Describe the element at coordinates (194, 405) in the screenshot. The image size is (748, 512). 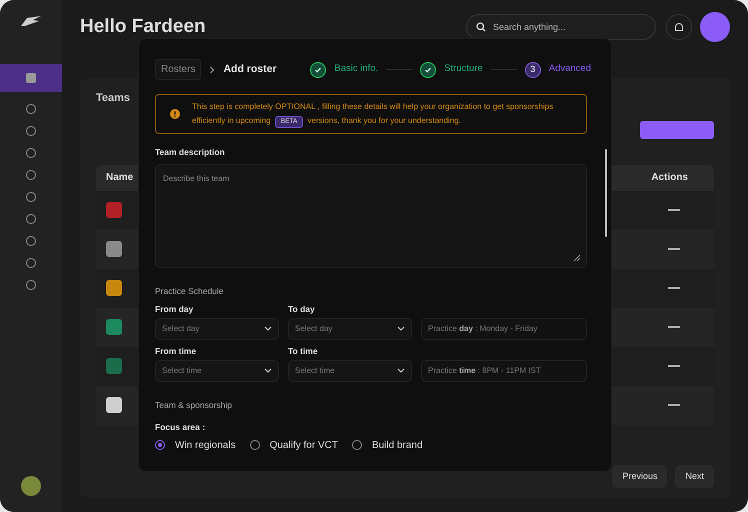
I see `section-heading: Team & sponsorship` at that location.